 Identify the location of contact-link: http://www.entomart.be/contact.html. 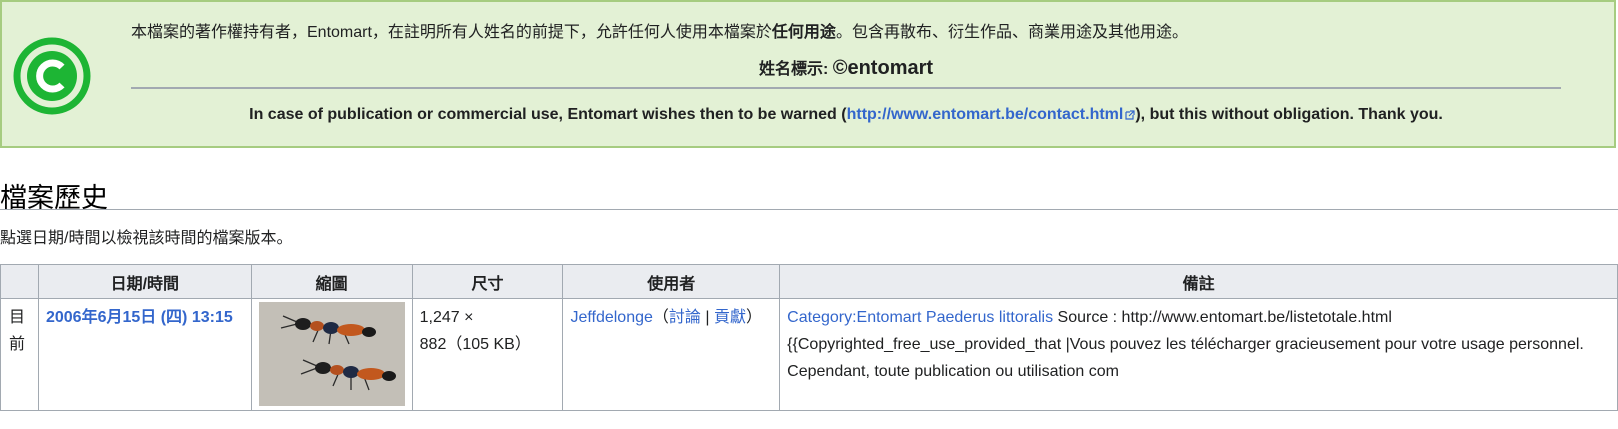
(985, 114).